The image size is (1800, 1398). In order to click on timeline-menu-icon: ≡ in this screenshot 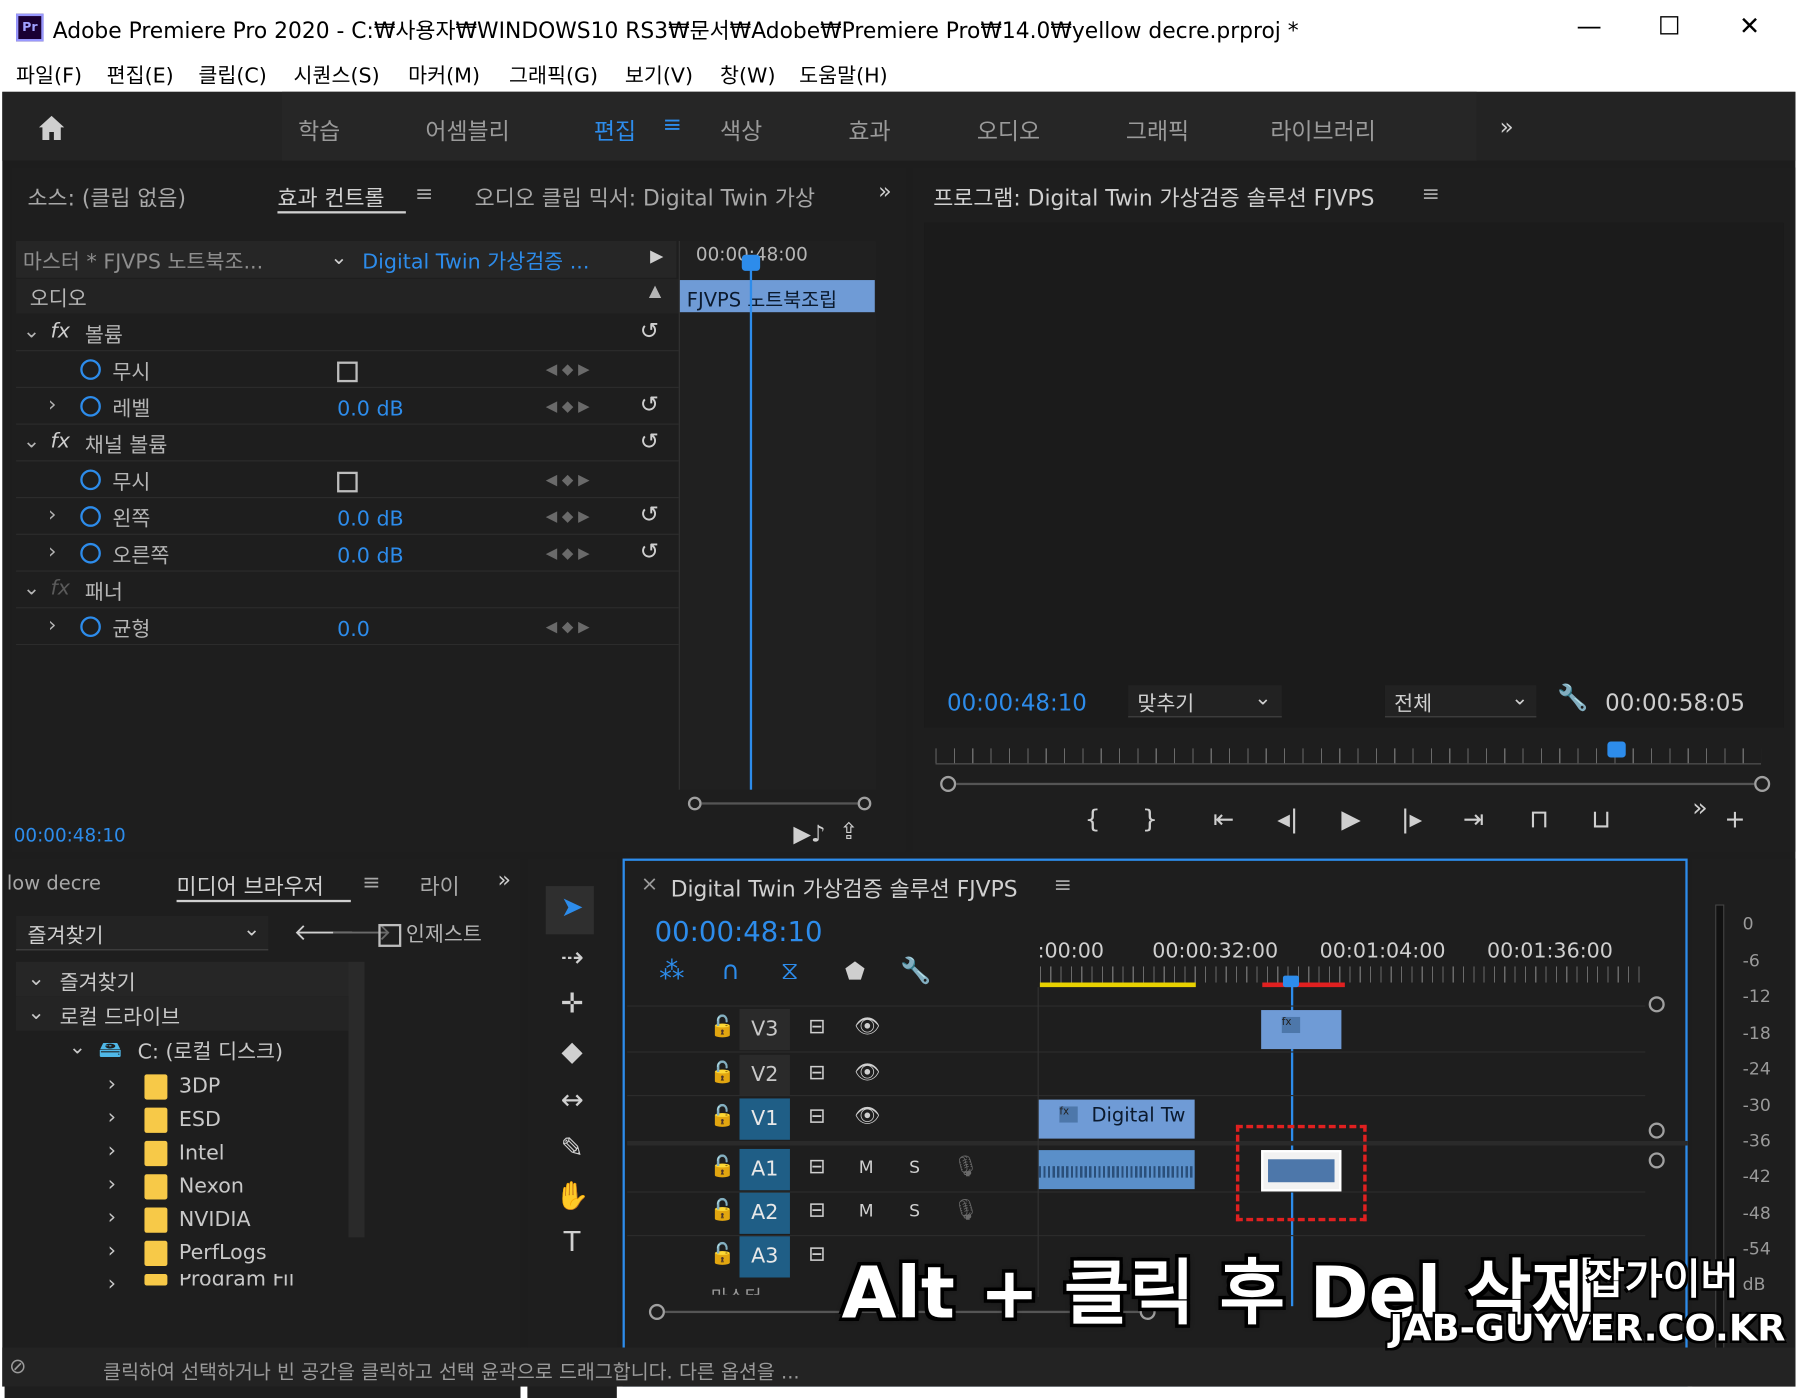, I will do `click(1063, 884)`.